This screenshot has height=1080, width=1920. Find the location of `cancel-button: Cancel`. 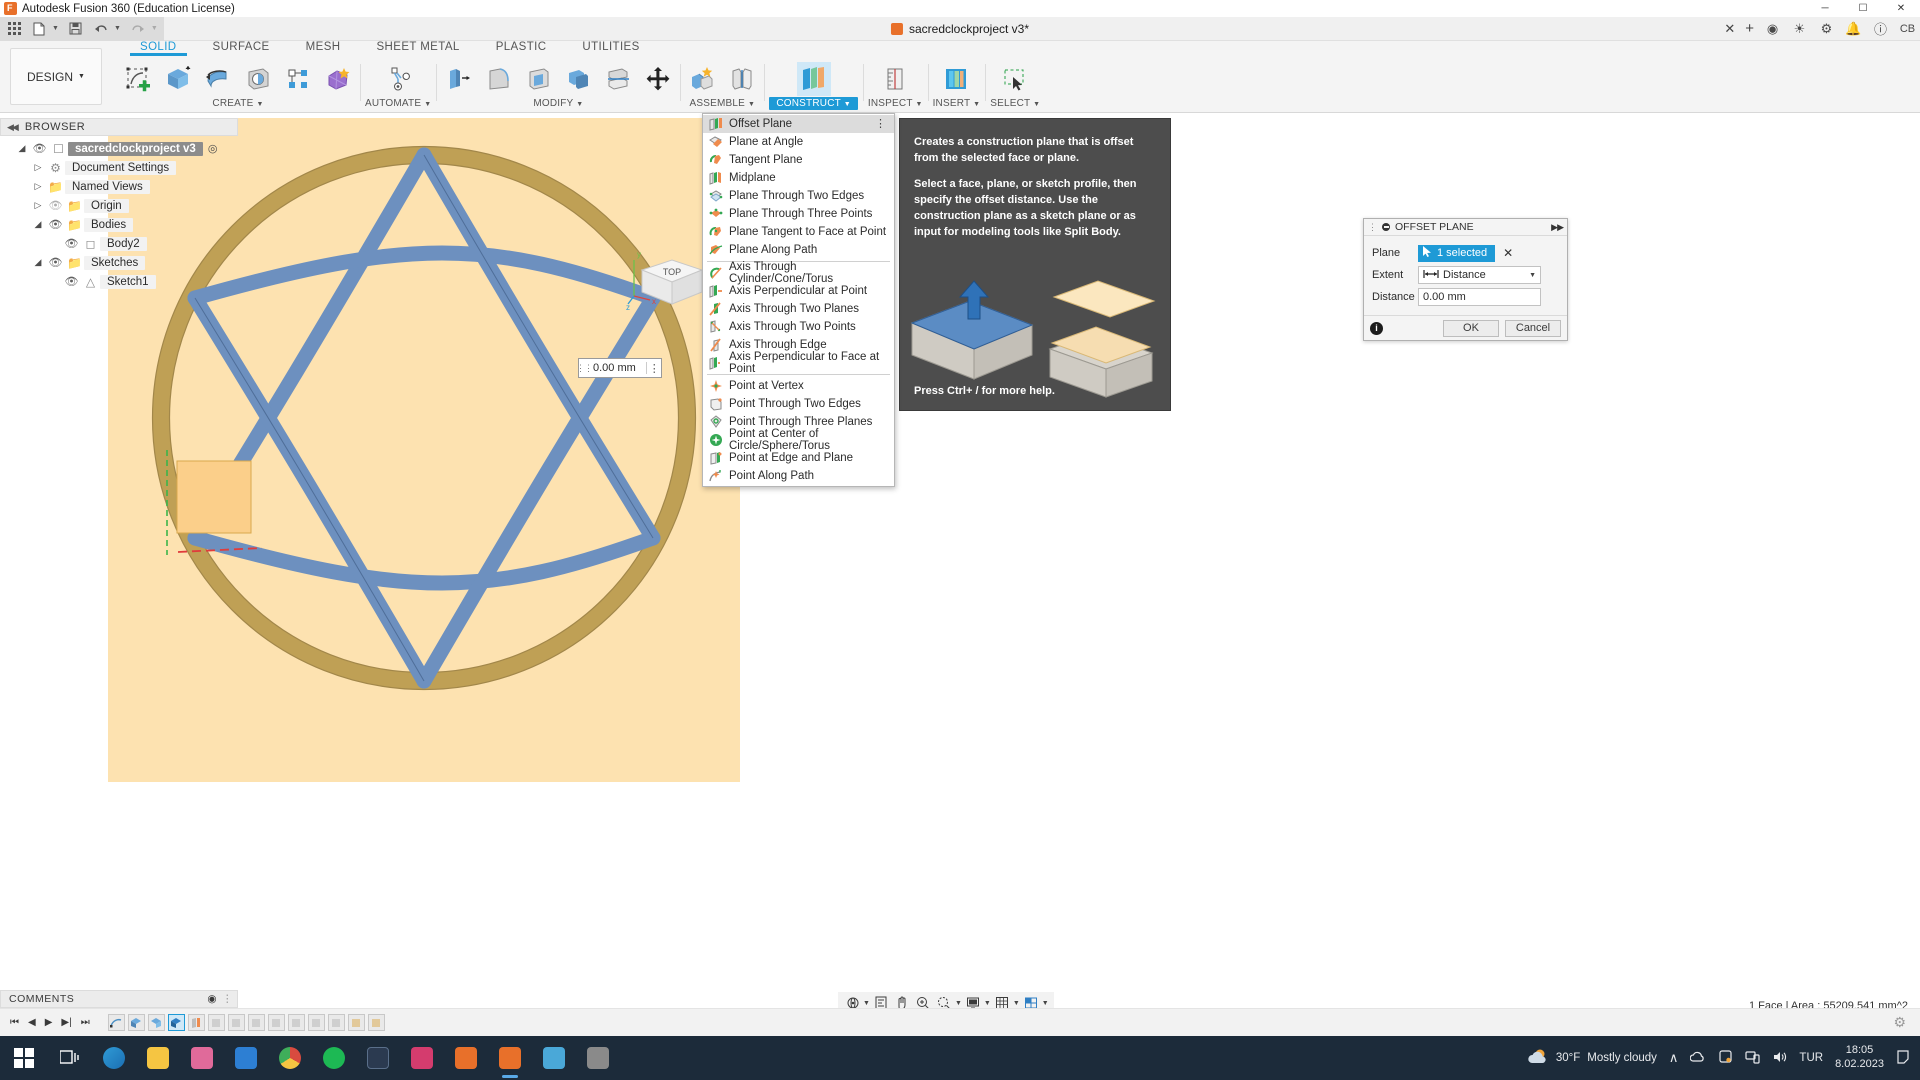

cancel-button: Cancel is located at coordinates (1533, 328).